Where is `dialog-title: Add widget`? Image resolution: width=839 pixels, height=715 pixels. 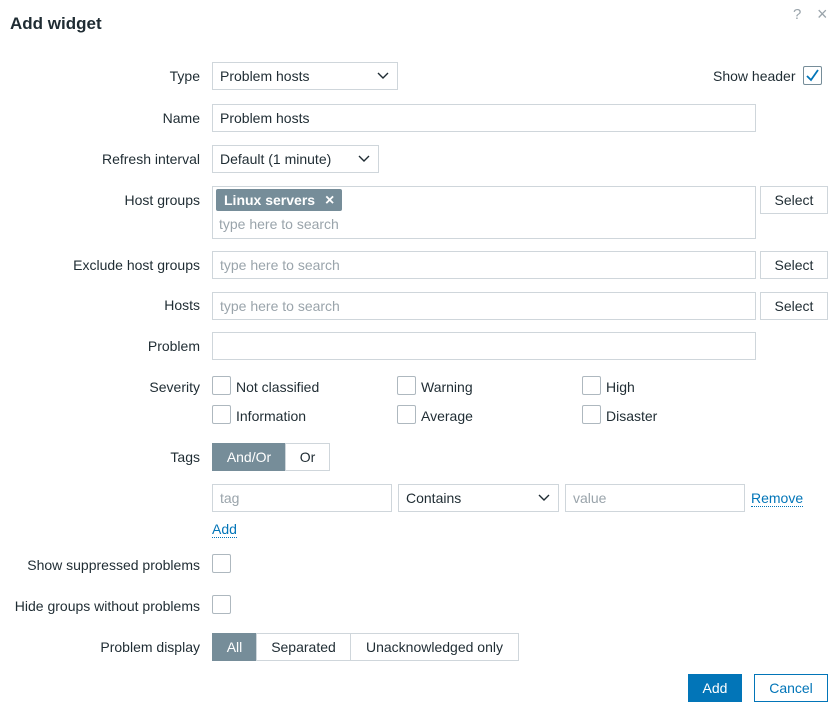
dialog-title: Add widget is located at coordinates (56, 23).